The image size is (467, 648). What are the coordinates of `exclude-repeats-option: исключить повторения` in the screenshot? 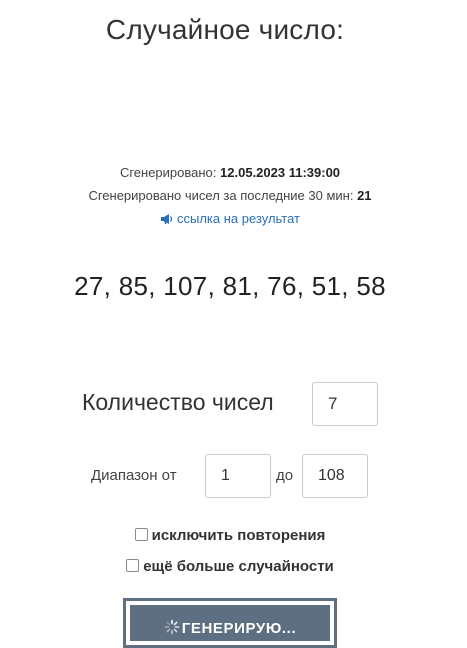 It's located at (230, 535).